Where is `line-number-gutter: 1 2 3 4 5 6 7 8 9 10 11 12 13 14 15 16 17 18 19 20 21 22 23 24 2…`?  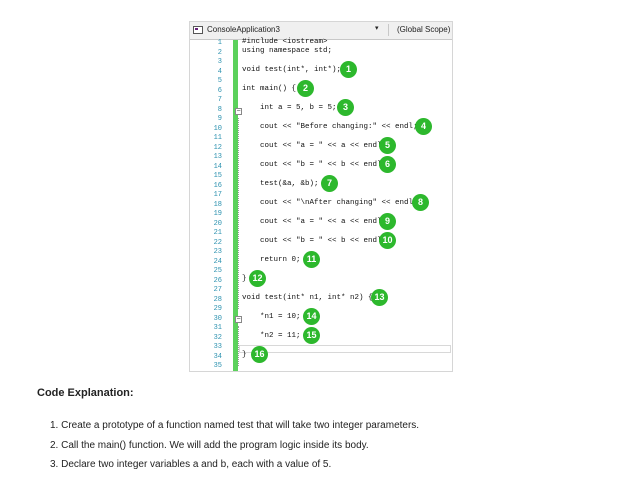 line-number-gutter: 1 2 3 4 5 6 7 8 9 10 11 12 13 14 15 16 17 18 19 20 21 22 23 24 2… is located at coordinates (211, 205).